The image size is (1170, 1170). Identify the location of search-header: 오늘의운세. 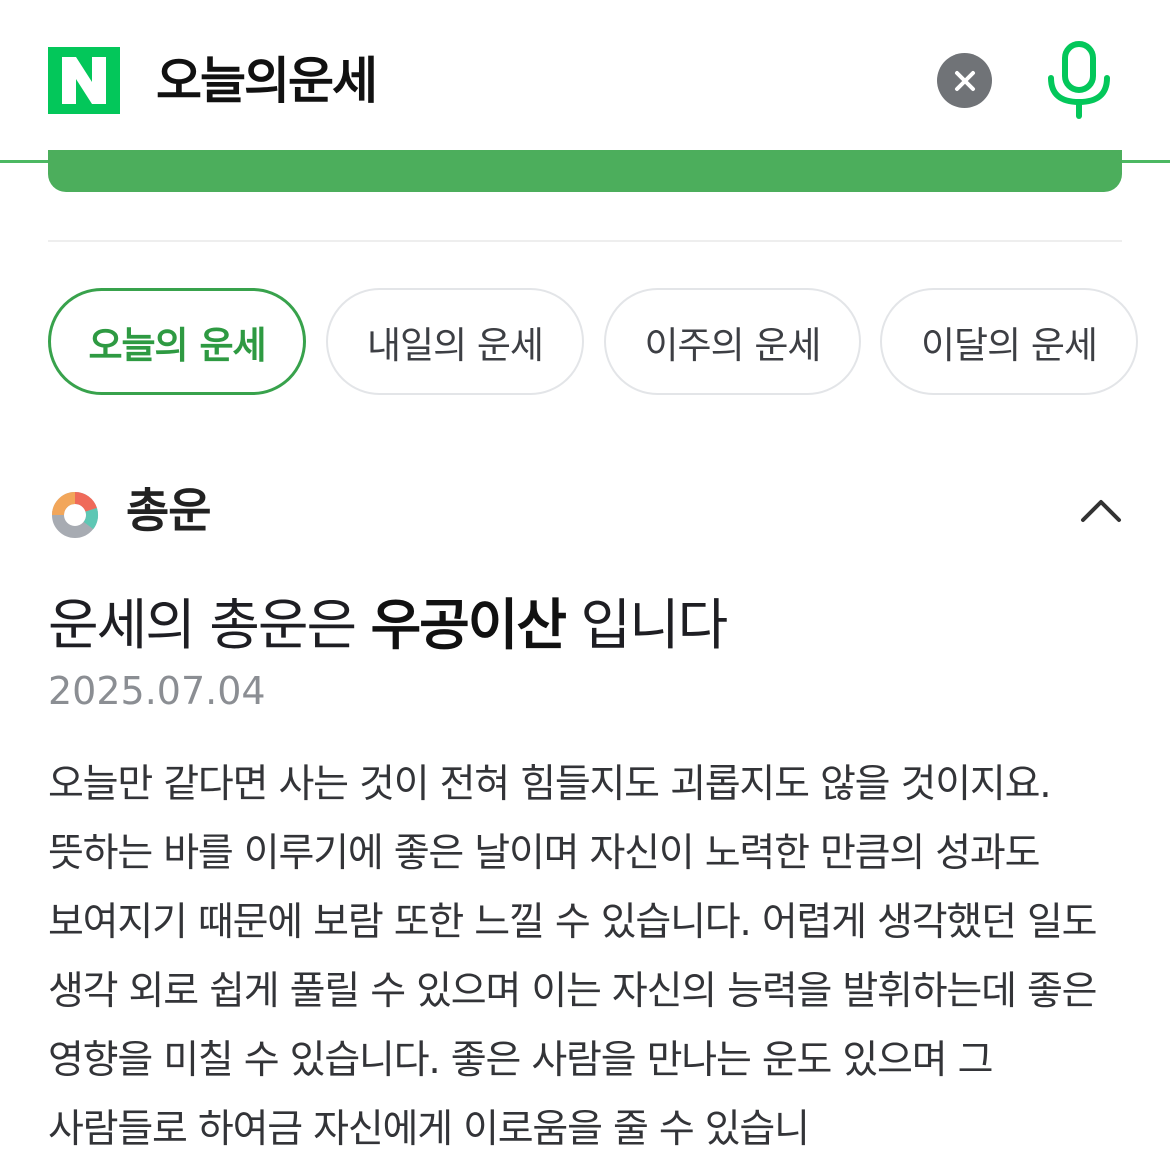
(585, 81).